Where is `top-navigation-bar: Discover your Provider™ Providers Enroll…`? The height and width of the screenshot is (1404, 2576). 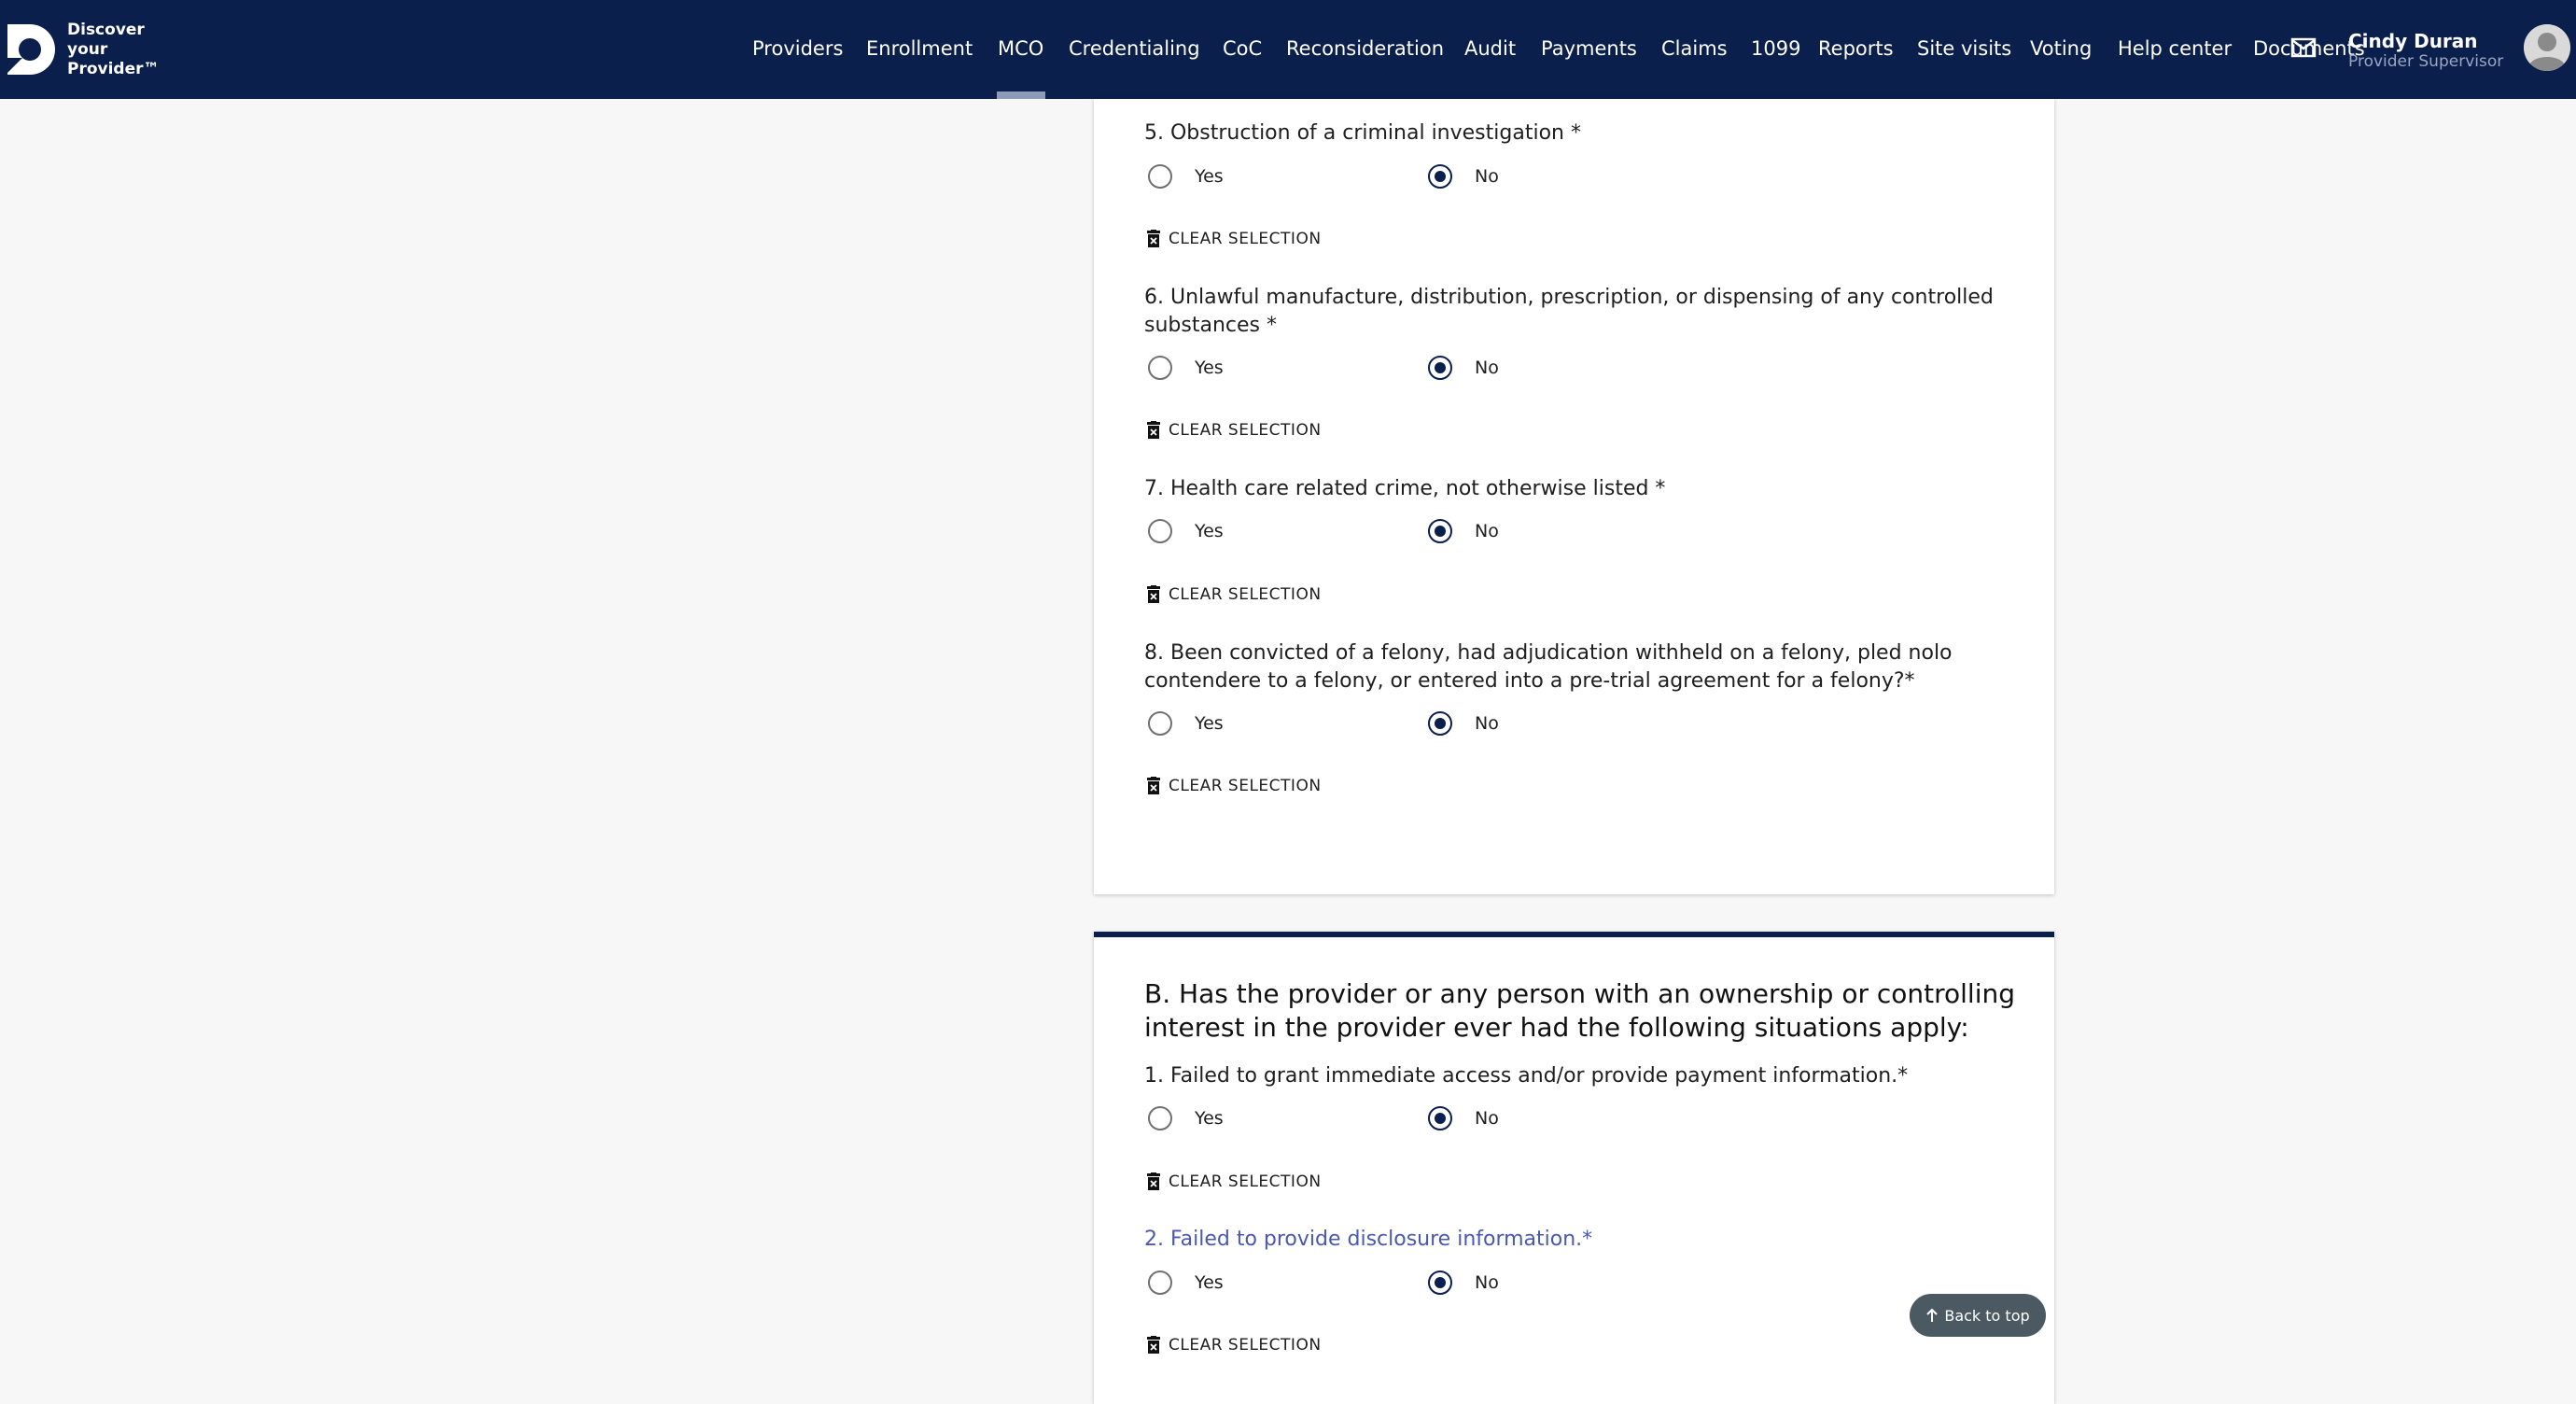 top-navigation-bar: Discover your Provider™ Providers Enroll… is located at coordinates (1288, 49).